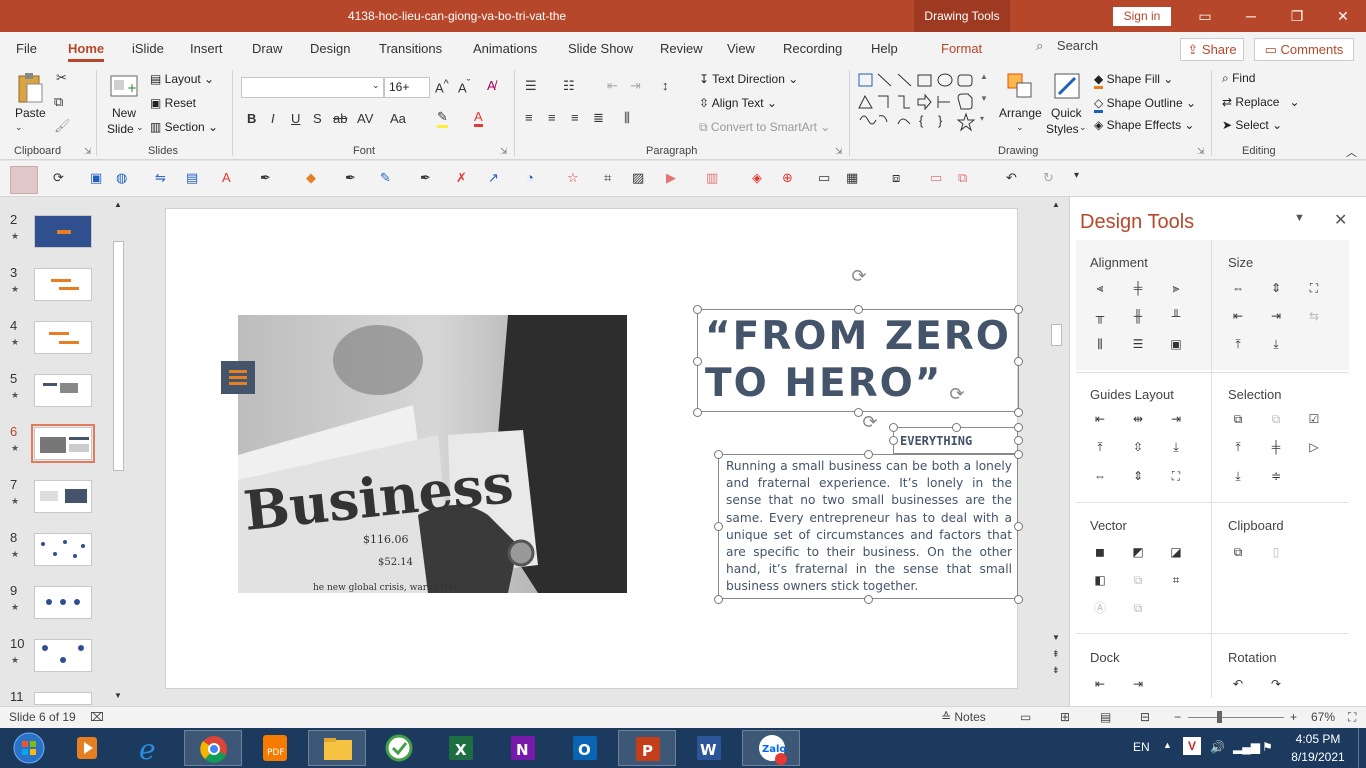 The width and height of the screenshot is (1366, 768). Describe the element at coordinates (295, 118) in the screenshot. I see `underline-icon: U` at that location.